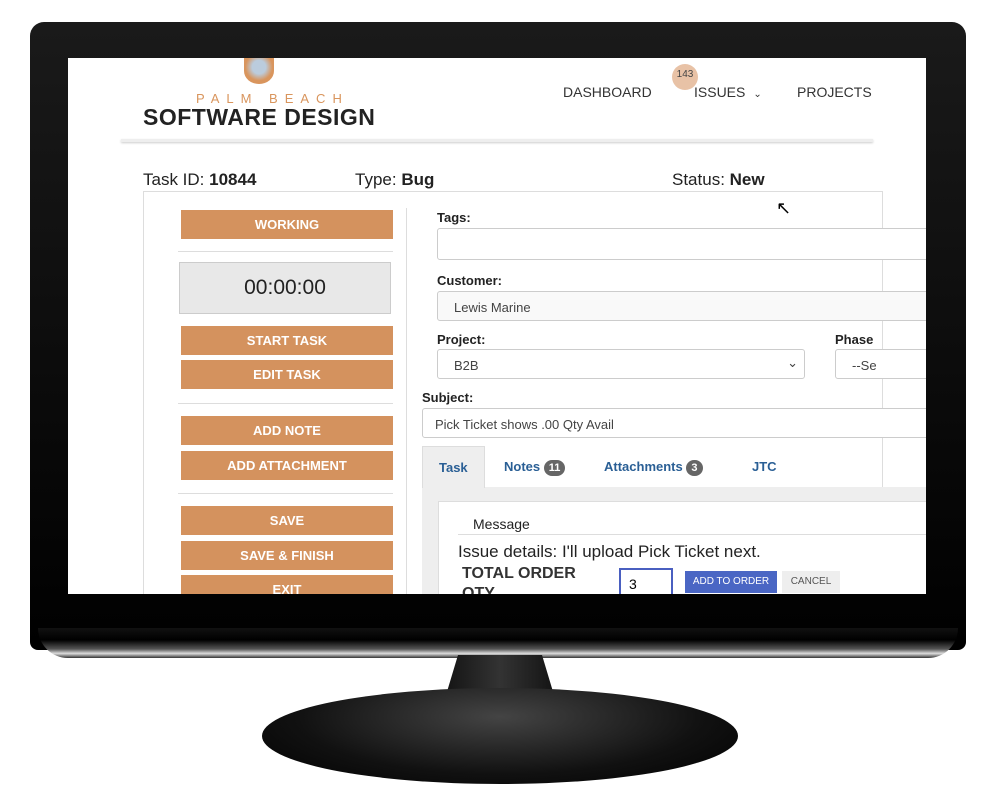 The height and width of the screenshot is (806, 1000). I want to click on monitor-chin, so click(498, 643).